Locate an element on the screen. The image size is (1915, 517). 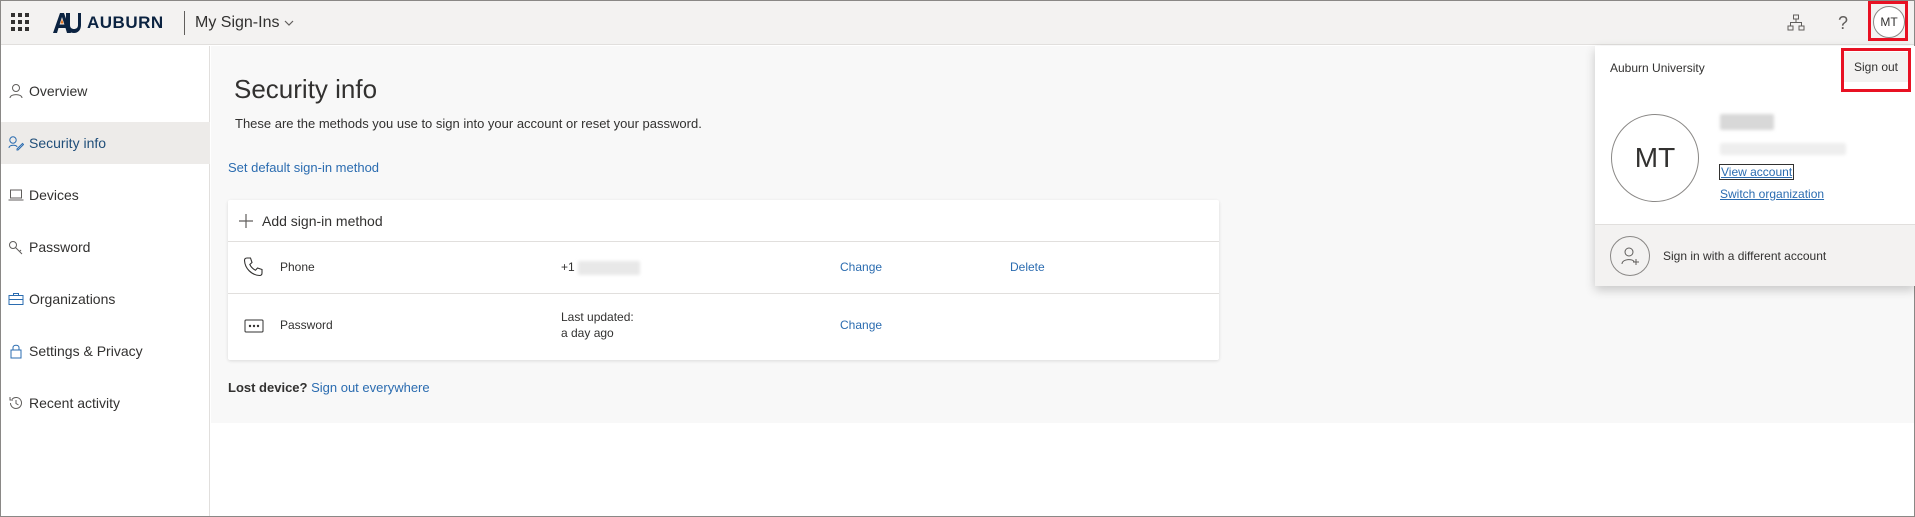
sign-in-different-account-button: Sign in with a different account is located at coordinates (1755, 255).